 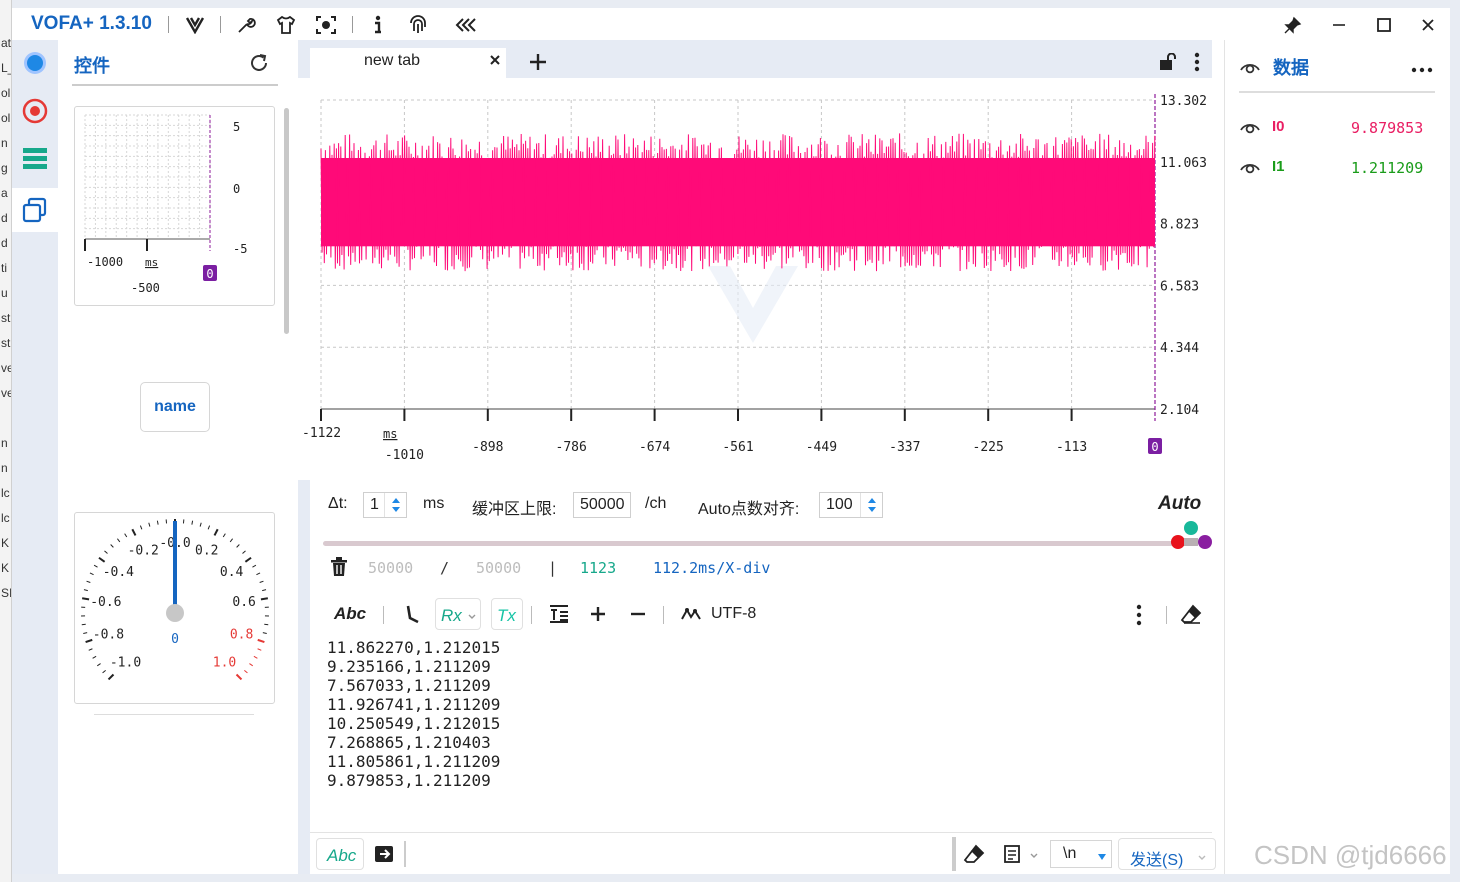 What do you see at coordinates (385, 856) in the screenshot?
I see `send-file-icon` at bounding box center [385, 856].